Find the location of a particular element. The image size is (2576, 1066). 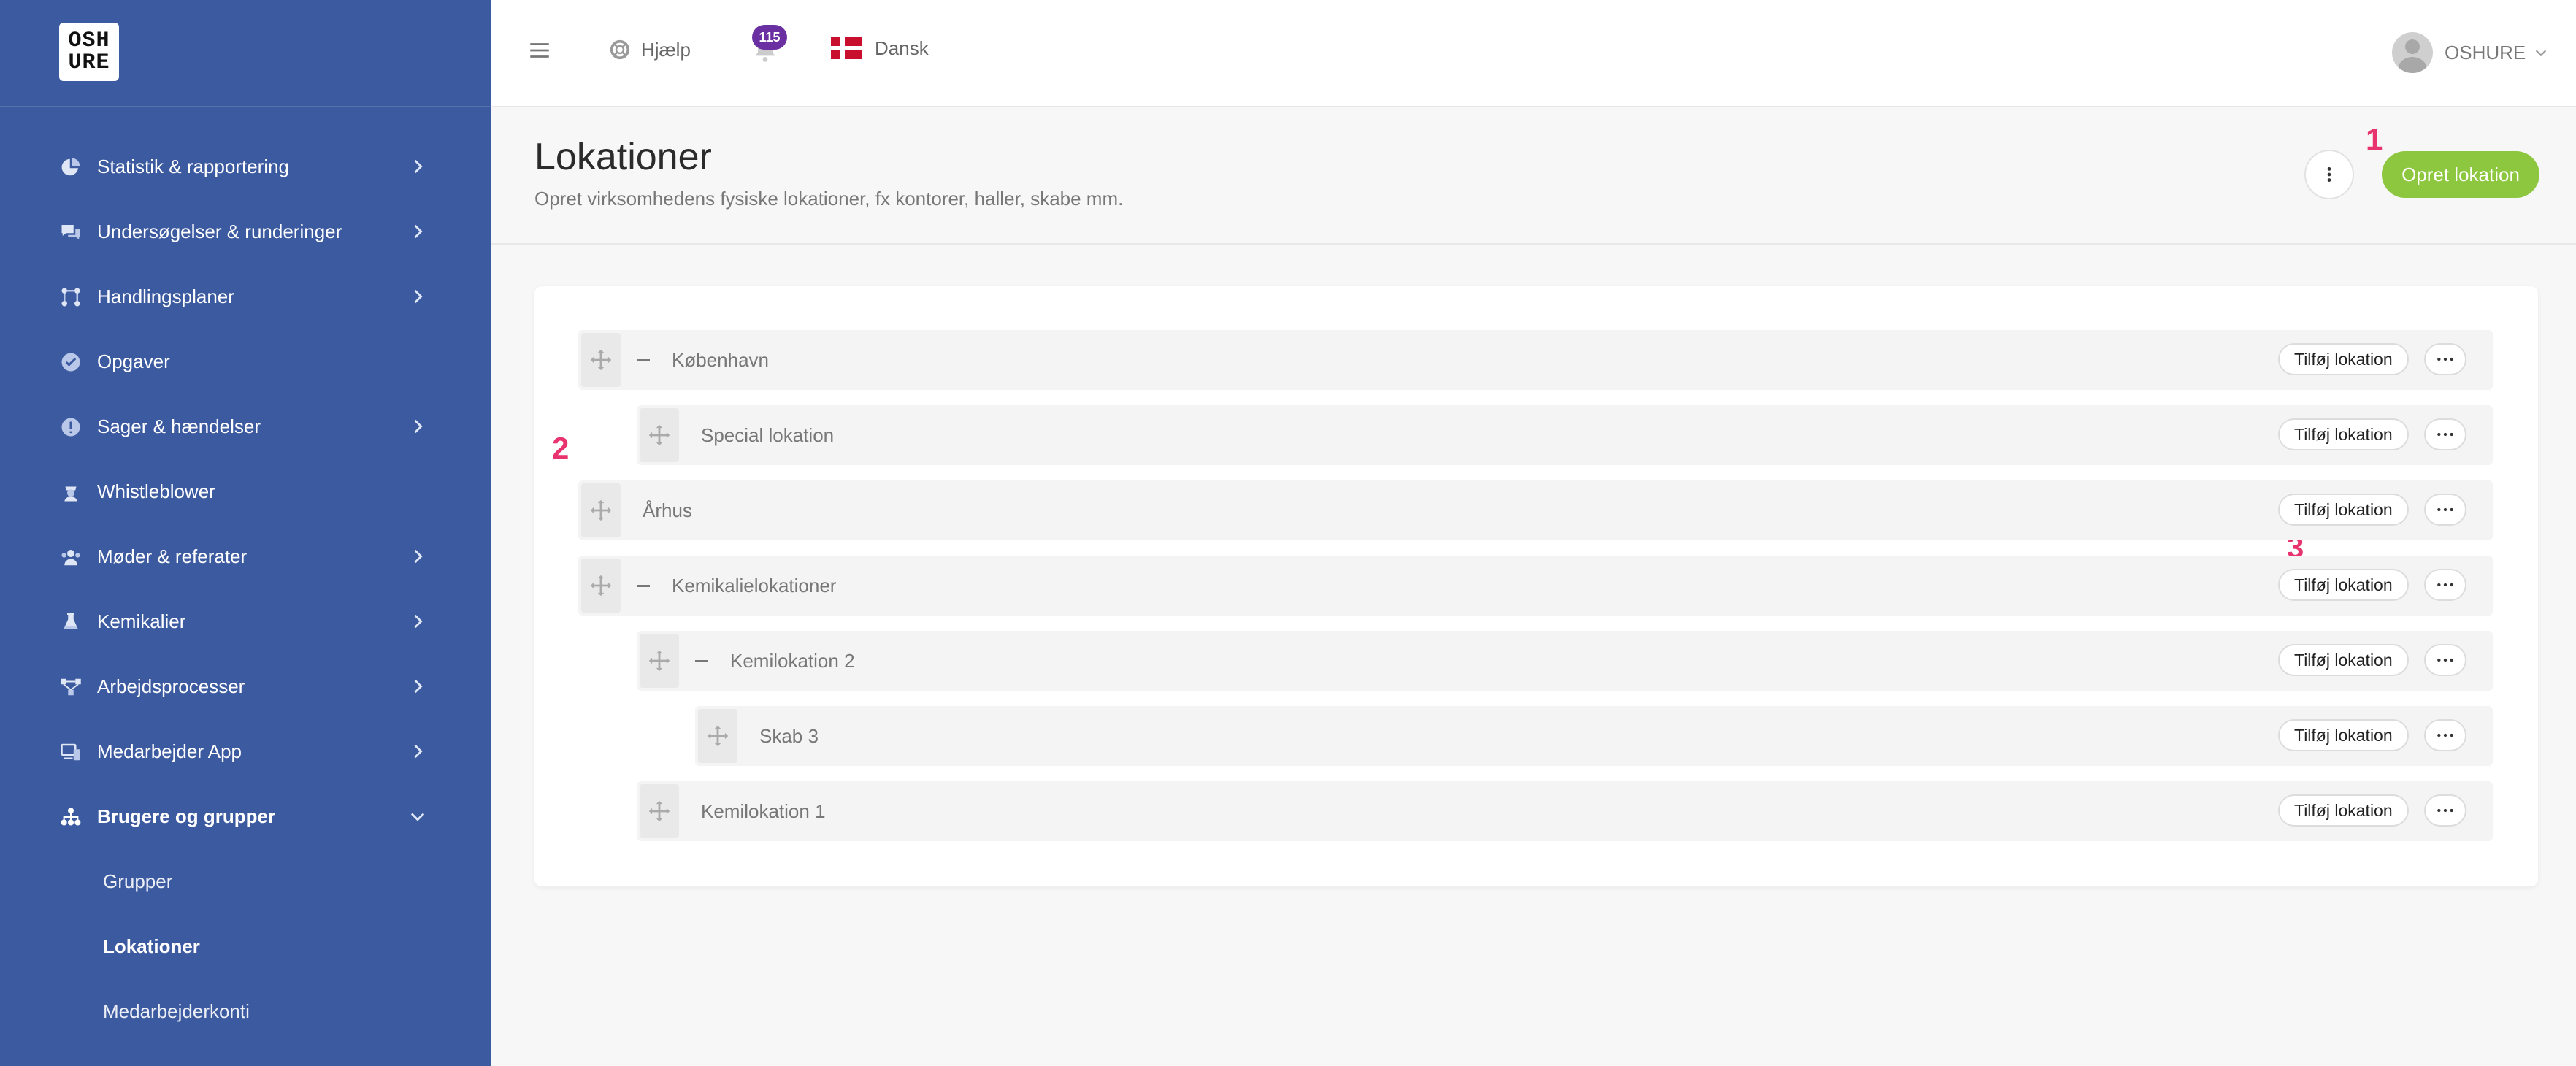

lifebuoy-icon is located at coordinates (620, 49).